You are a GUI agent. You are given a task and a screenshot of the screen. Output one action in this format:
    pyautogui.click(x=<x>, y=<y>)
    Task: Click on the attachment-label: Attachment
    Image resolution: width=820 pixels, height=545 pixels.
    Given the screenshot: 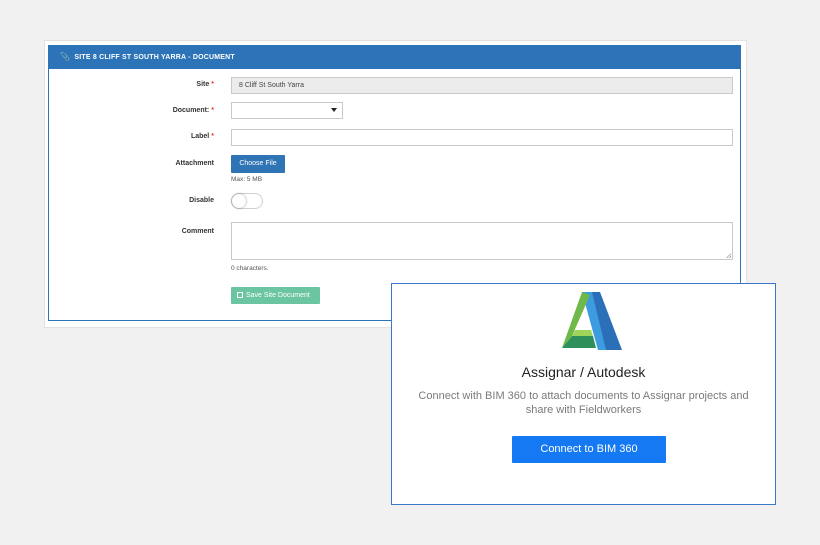 What is the action you would take?
    pyautogui.click(x=194, y=163)
    